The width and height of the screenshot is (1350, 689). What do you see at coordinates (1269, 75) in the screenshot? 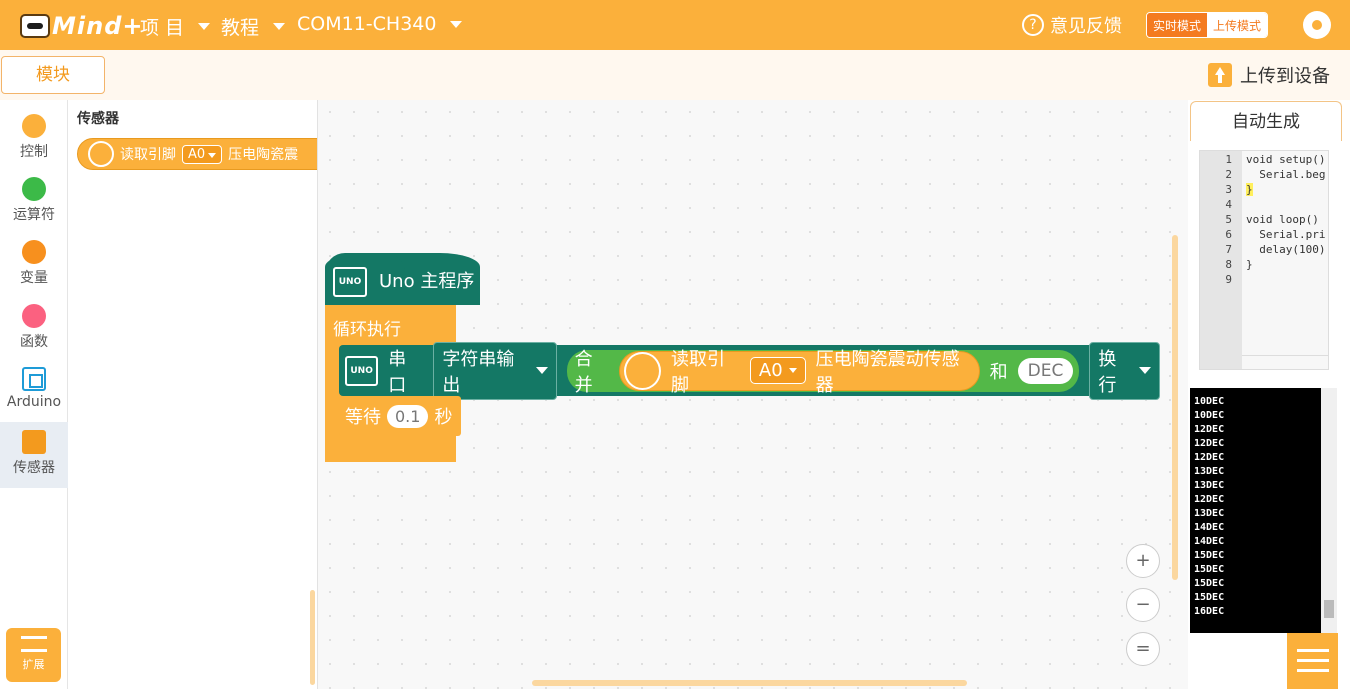
I see `upload-to-device-button: 上传到设备` at bounding box center [1269, 75].